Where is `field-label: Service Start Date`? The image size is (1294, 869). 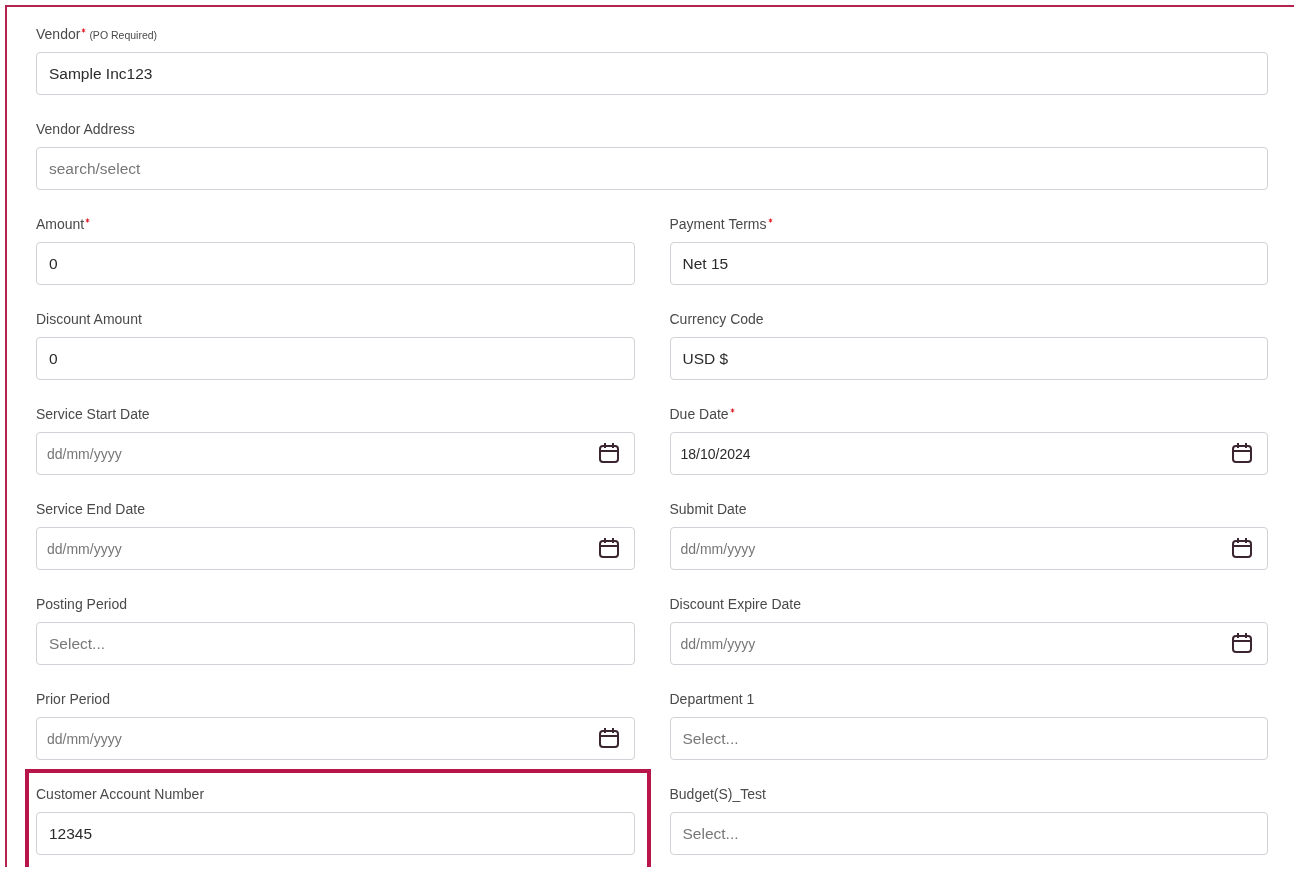
field-label: Service Start Date is located at coordinates (93, 414).